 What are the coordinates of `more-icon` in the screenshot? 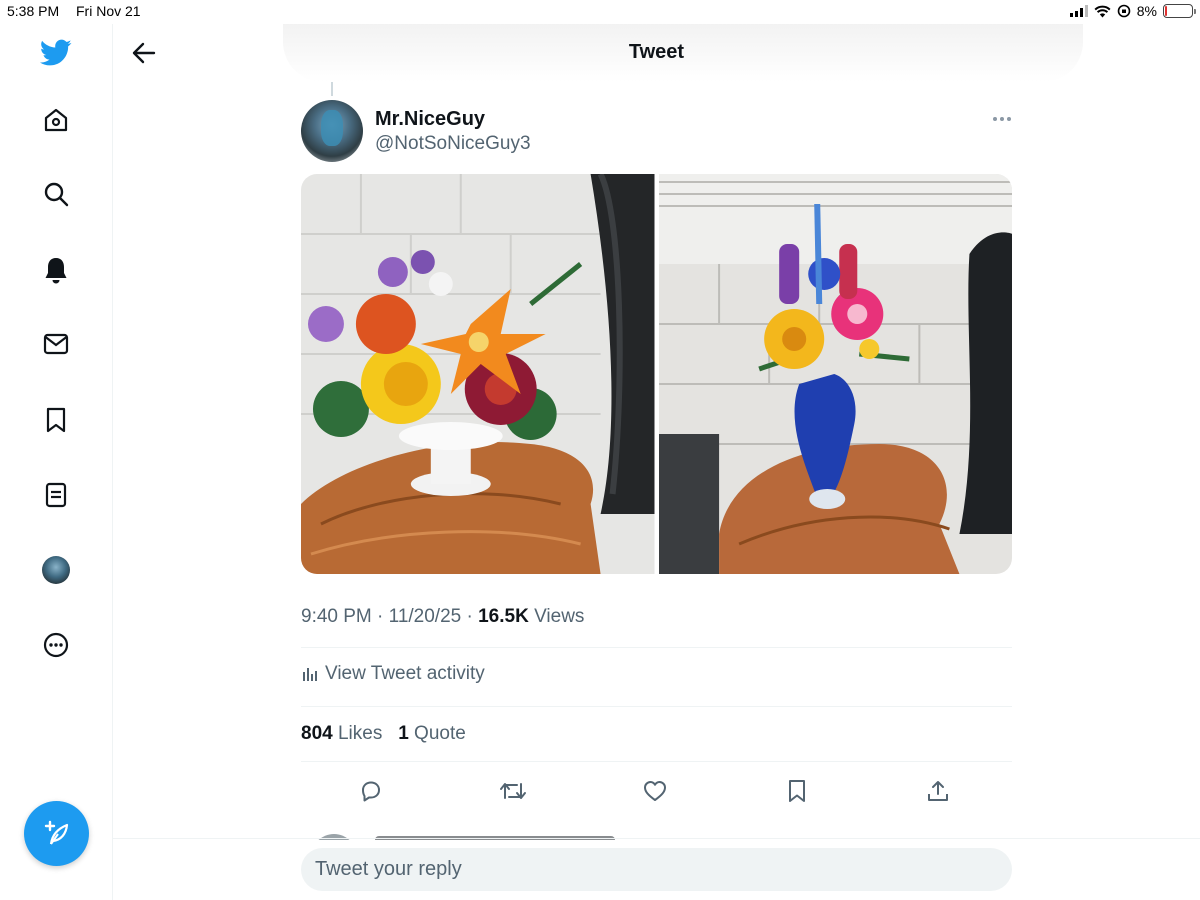 It's located at (56, 645).